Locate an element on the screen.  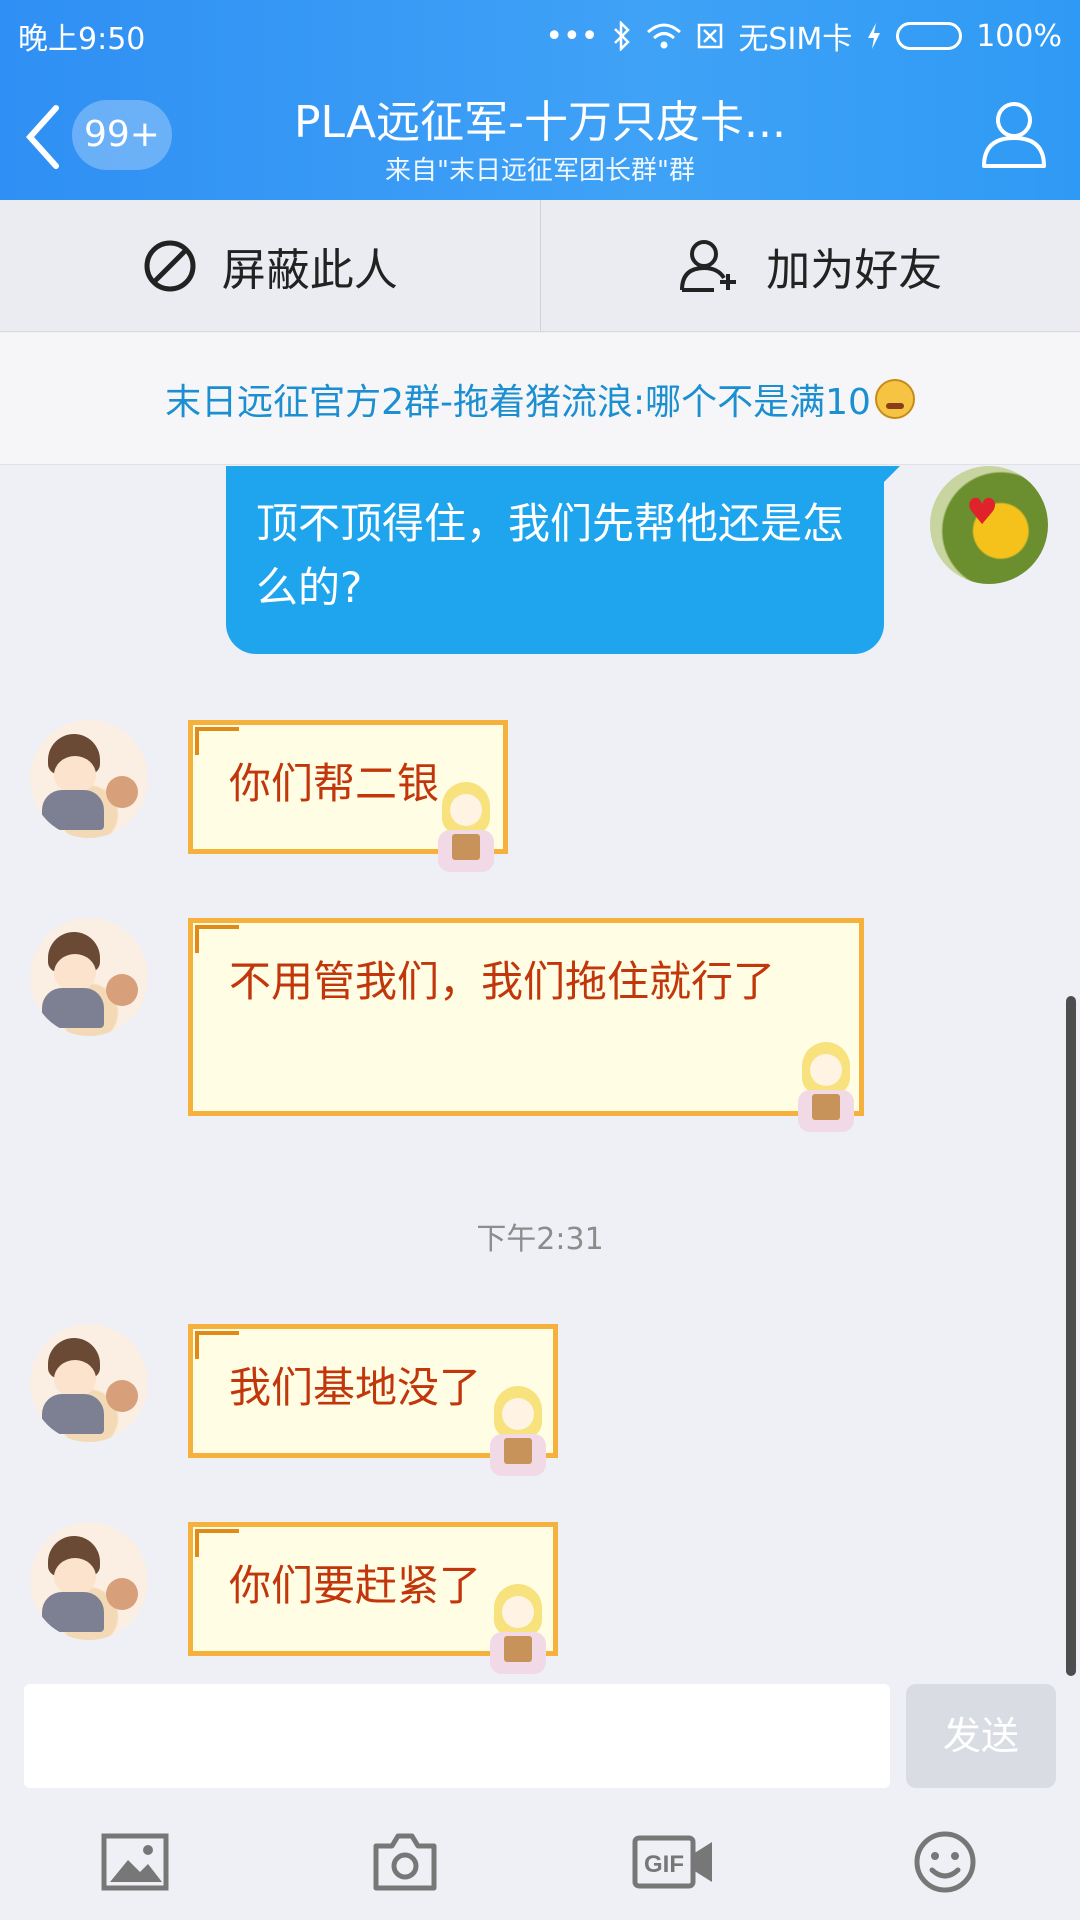
wifi-icon is located at coordinates (664, 36).